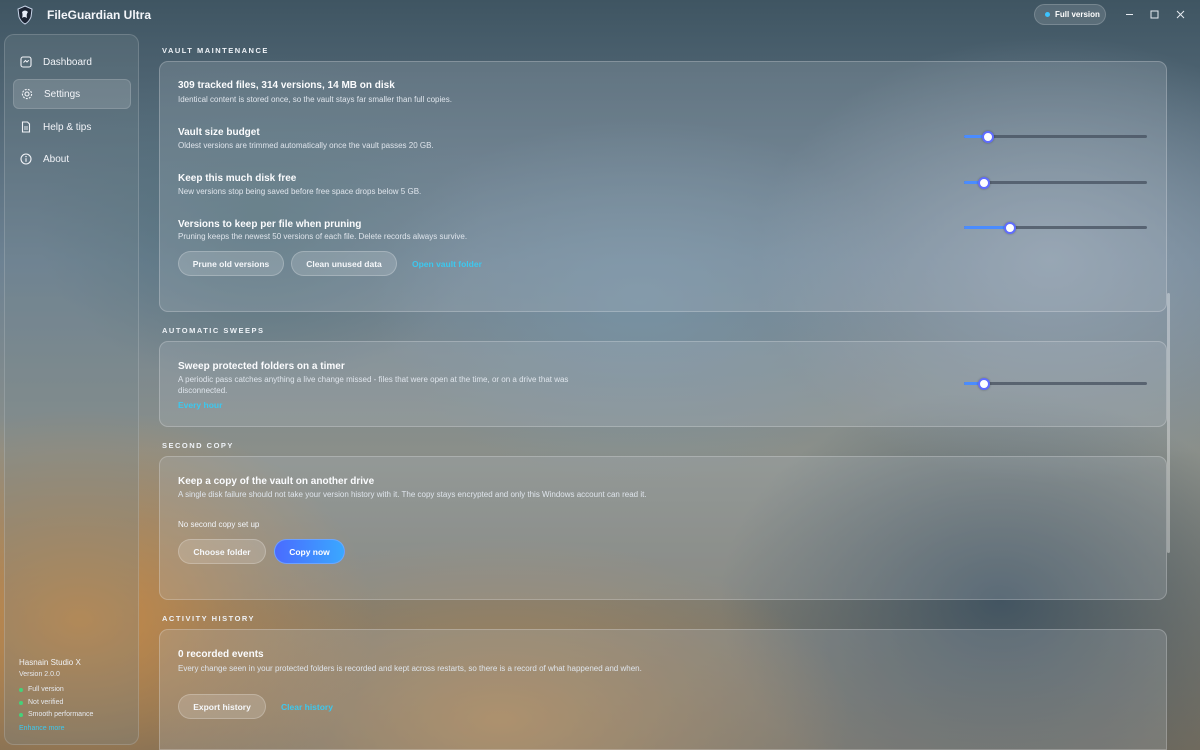 This screenshot has height=750, width=1200. Describe the element at coordinates (50, 662) in the screenshot. I see `studio-name: Hasnain Studio X` at that location.